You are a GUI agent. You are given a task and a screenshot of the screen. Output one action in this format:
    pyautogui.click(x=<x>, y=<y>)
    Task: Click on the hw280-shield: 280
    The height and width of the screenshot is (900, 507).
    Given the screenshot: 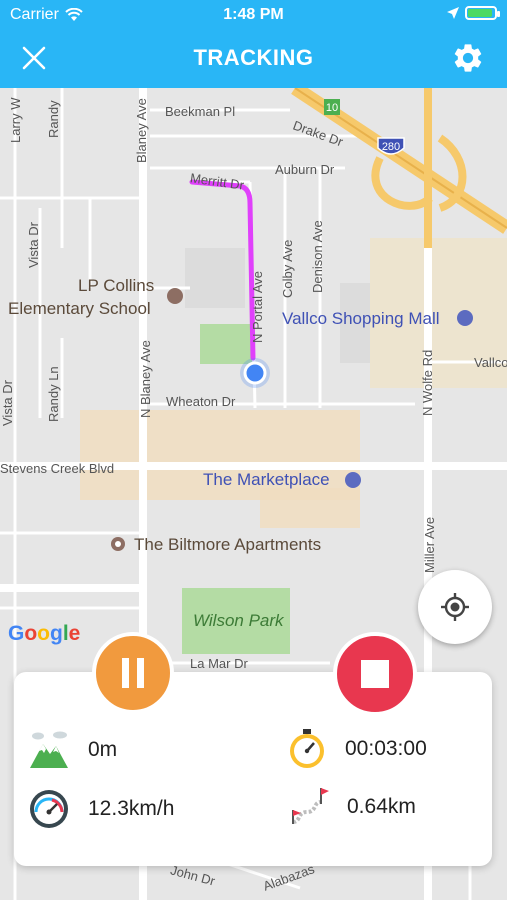 What is the action you would take?
    pyautogui.click(x=391, y=147)
    